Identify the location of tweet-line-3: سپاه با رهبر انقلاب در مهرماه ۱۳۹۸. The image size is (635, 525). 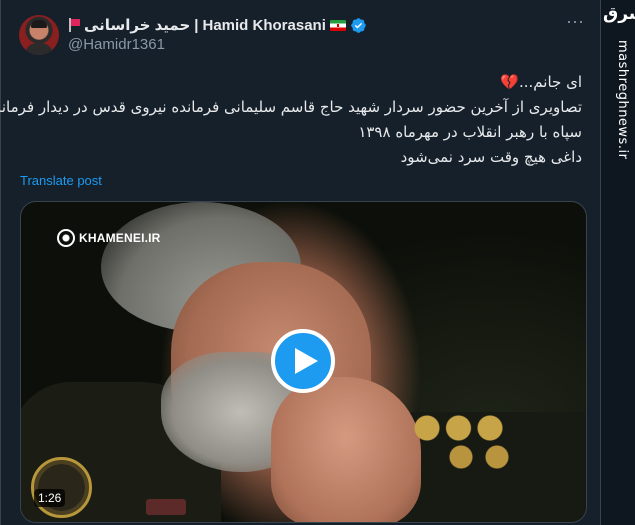
(470, 132).